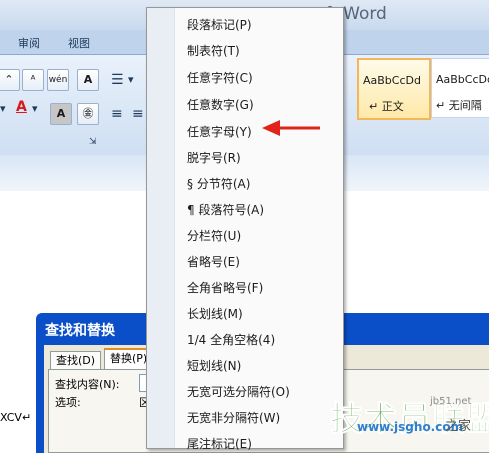 The image size is (489, 453). I want to click on style-normal: AaBbCcDd ↵ 正文, so click(394, 89).